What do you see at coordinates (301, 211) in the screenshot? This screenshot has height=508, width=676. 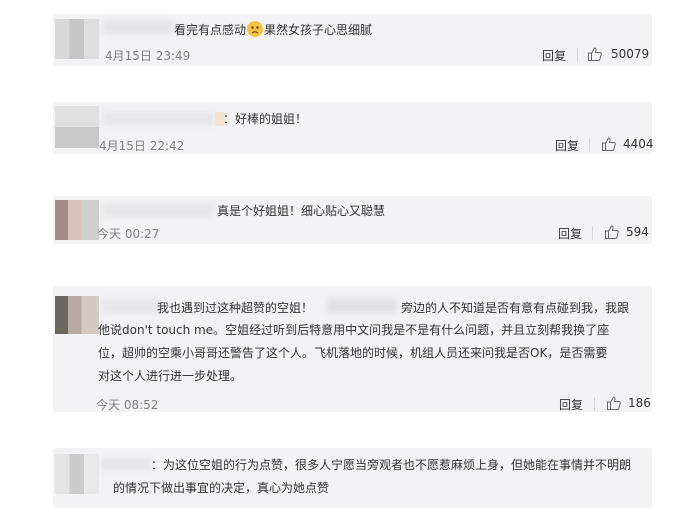 I see `comment-text: 真是个好姐姐！细心贴心又聪慧` at bounding box center [301, 211].